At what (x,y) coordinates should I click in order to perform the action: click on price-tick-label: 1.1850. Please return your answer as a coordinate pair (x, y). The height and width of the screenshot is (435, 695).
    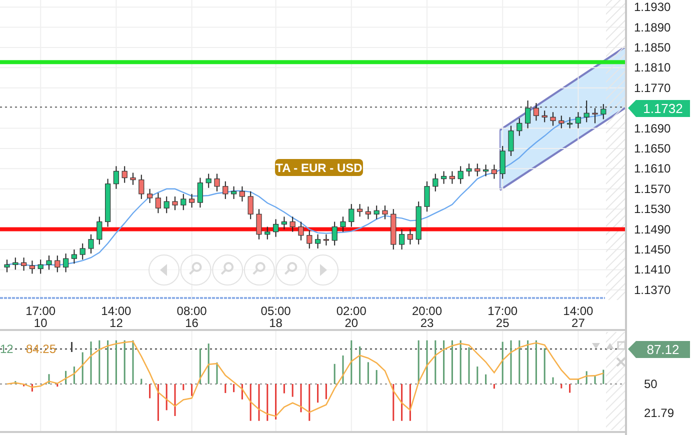
    Looking at the image, I should click on (652, 47).